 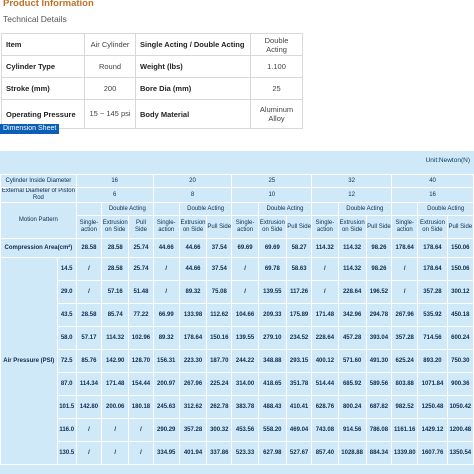 What do you see at coordinates (30, 129) in the screenshot?
I see `dimension-sheet-tab: Dimension Sheet` at bounding box center [30, 129].